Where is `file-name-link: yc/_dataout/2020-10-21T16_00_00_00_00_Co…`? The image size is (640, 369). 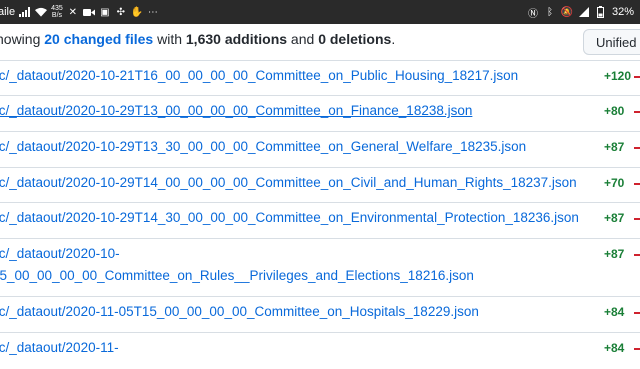 file-name-link: yc/_dataout/2020-10-21T16_00_00_00_00_Co… is located at coordinates (259, 75).